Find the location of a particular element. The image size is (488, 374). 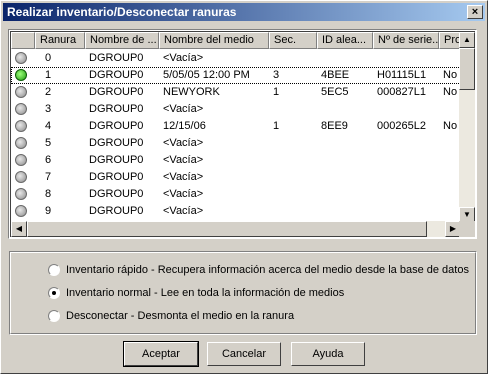

column-header-slot: Ranura is located at coordinates (60, 40).